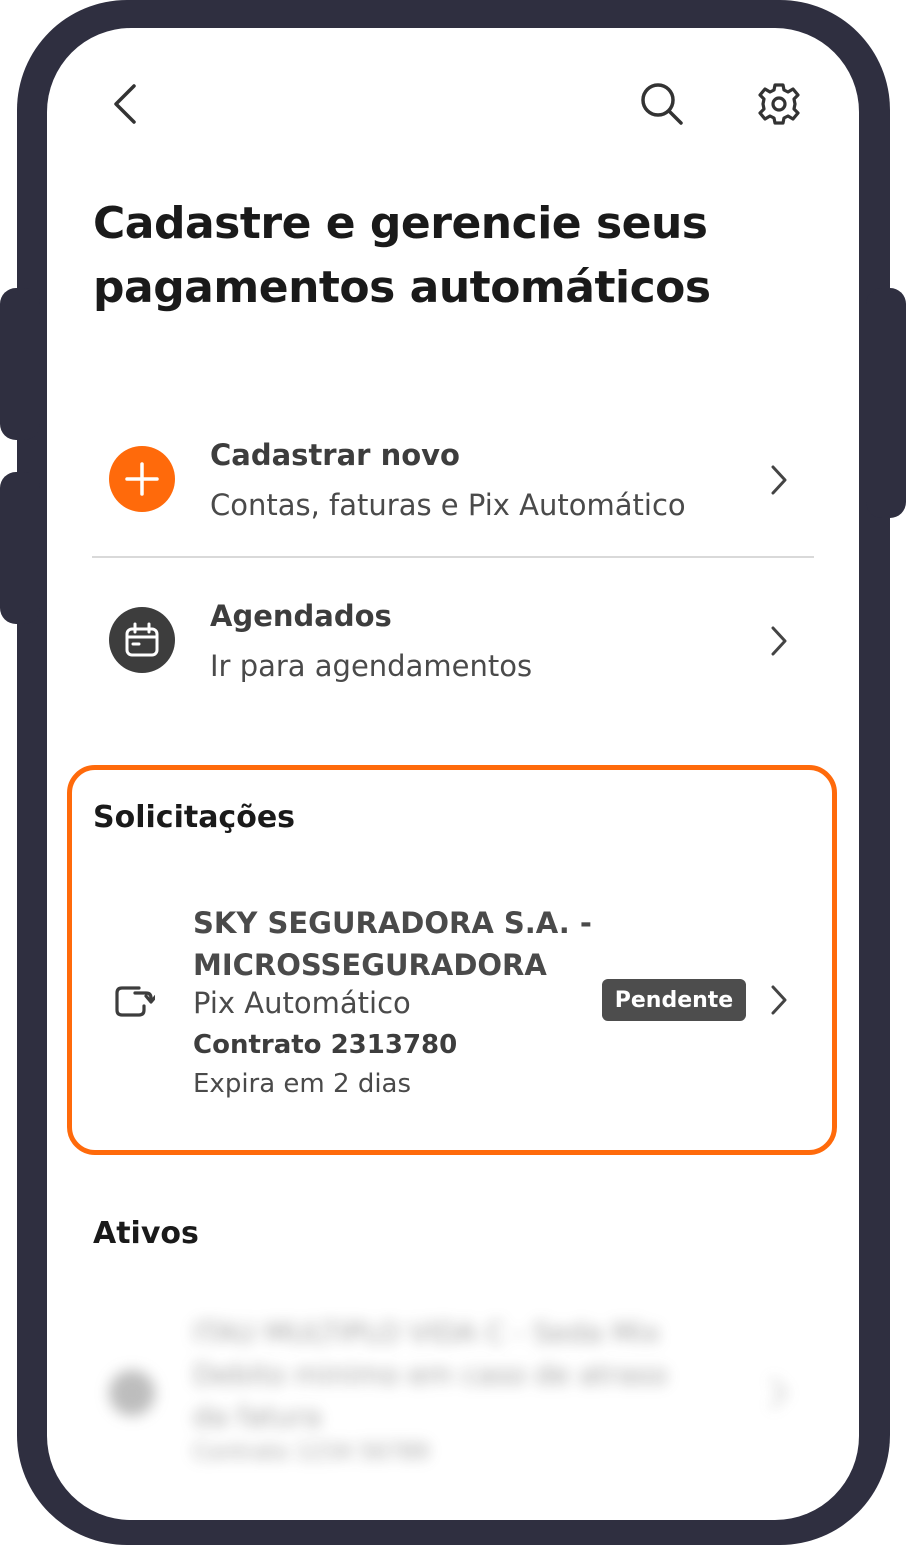 This screenshot has width=906, height=1545. I want to click on calendar-icon-circle, so click(142, 640).